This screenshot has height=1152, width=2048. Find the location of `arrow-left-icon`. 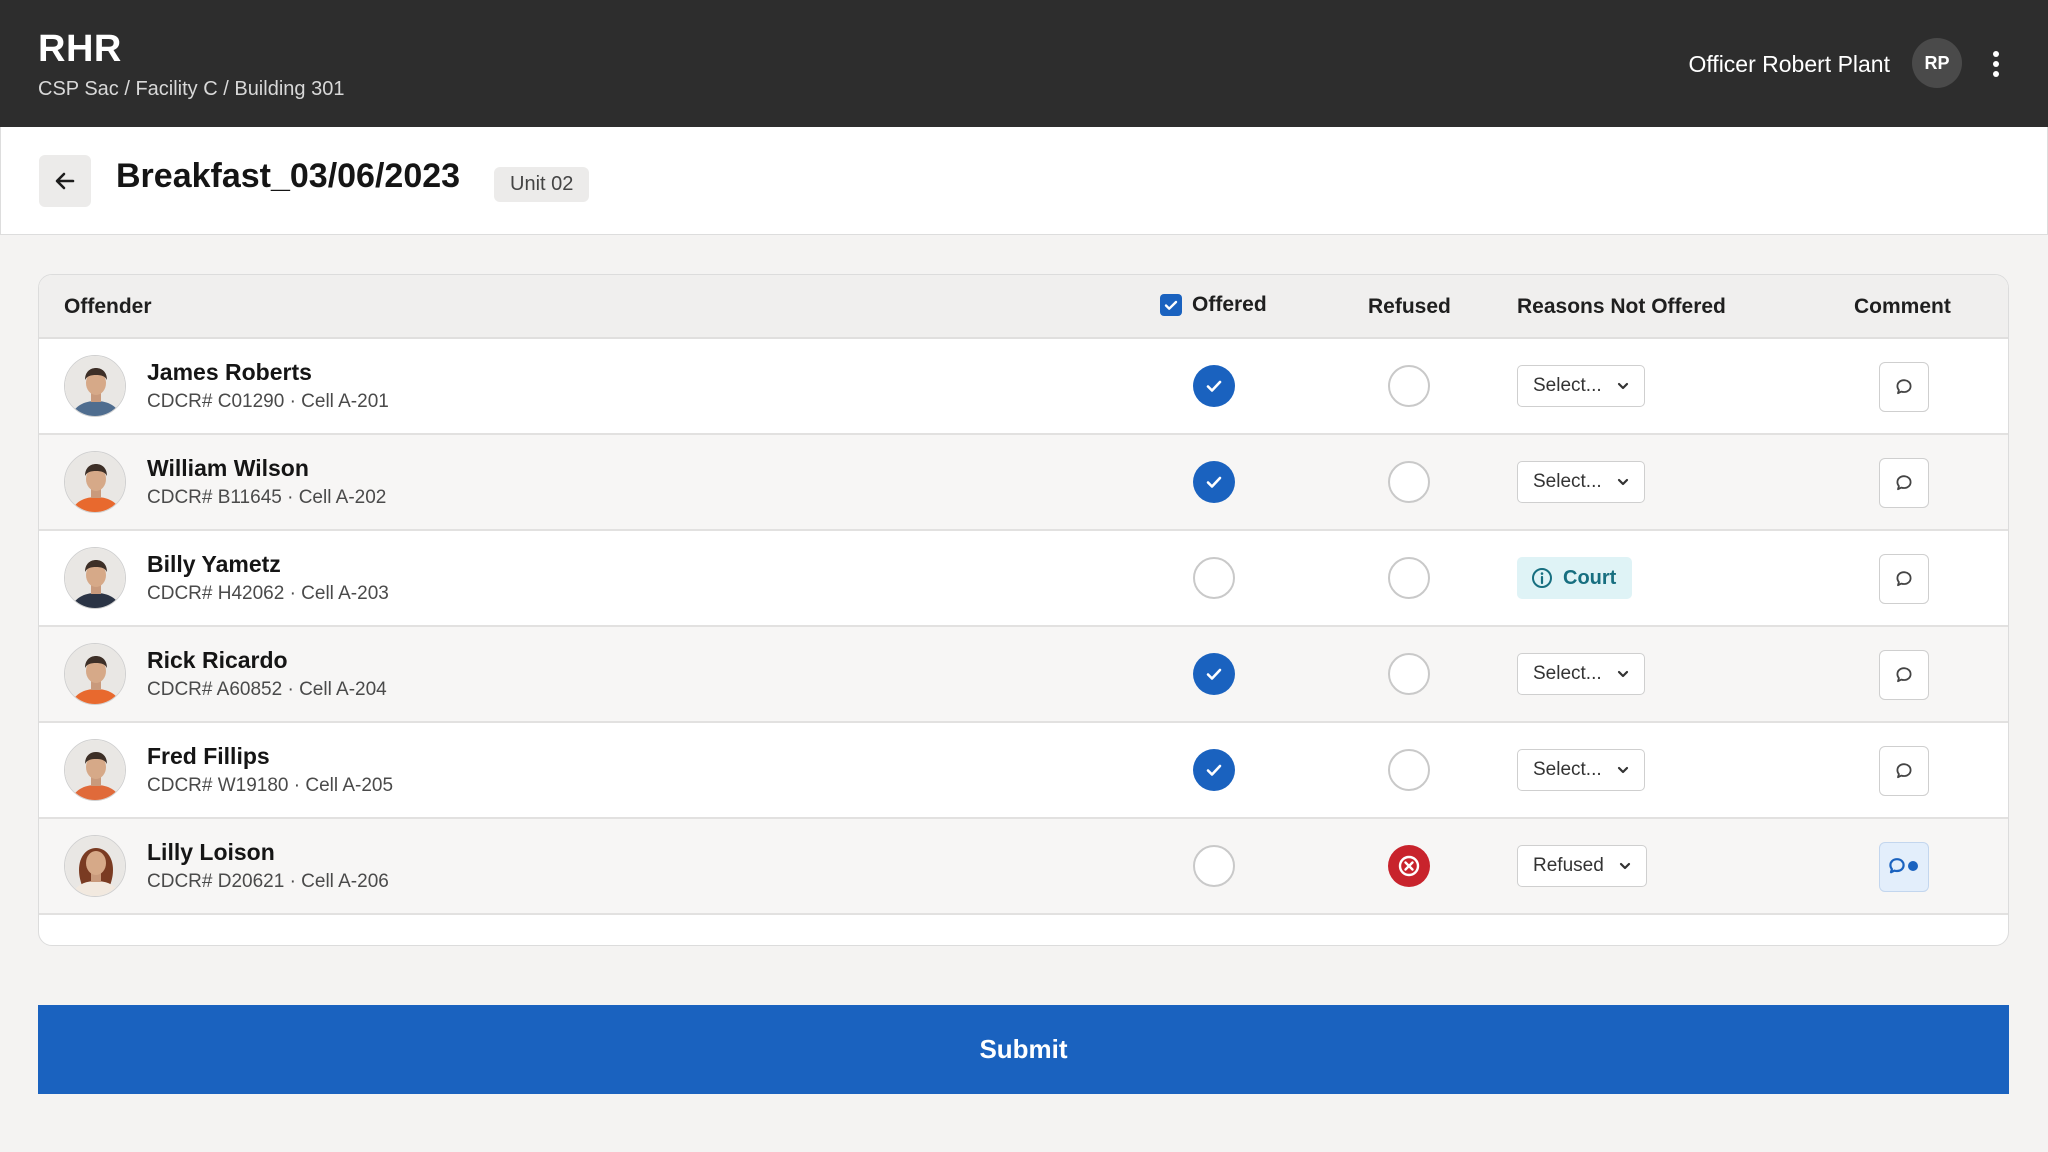

arrow-left-icon is located at coordinates (65, 181).